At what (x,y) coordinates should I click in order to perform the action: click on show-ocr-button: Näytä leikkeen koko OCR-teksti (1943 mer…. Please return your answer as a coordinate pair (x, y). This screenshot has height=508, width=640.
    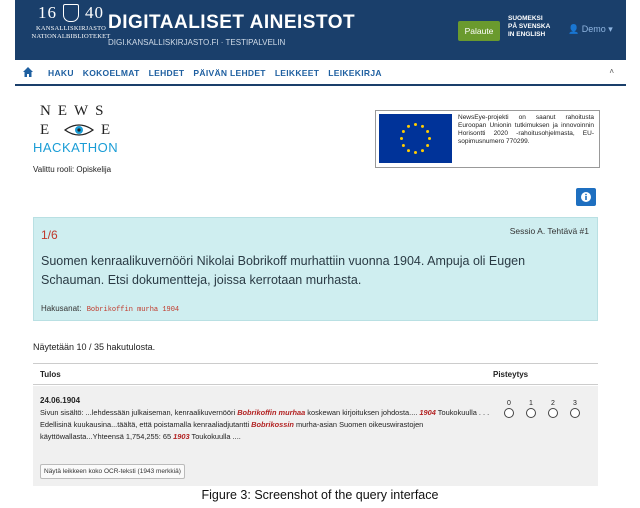
    Looking at the image, I should click on (112, 471).